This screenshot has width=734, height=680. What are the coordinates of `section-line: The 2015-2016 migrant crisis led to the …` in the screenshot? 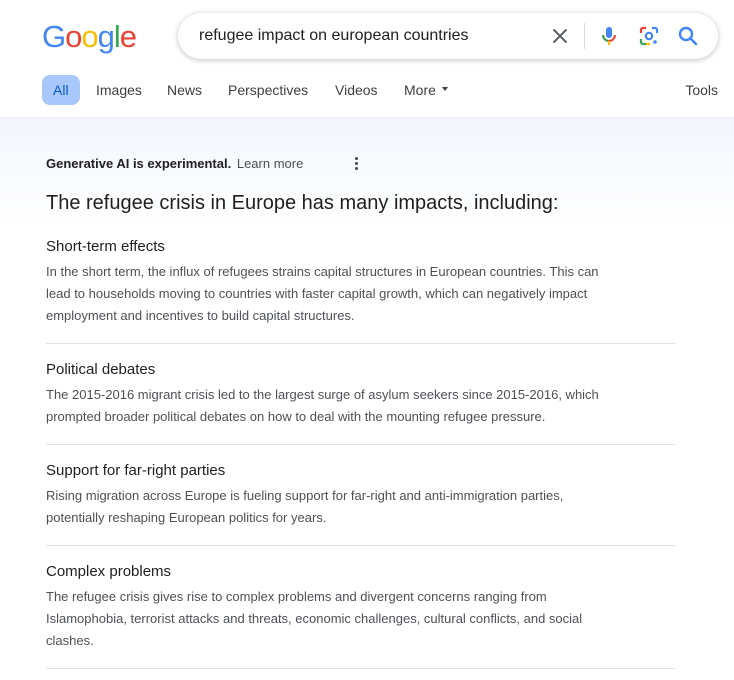 It's located at (322, 394).